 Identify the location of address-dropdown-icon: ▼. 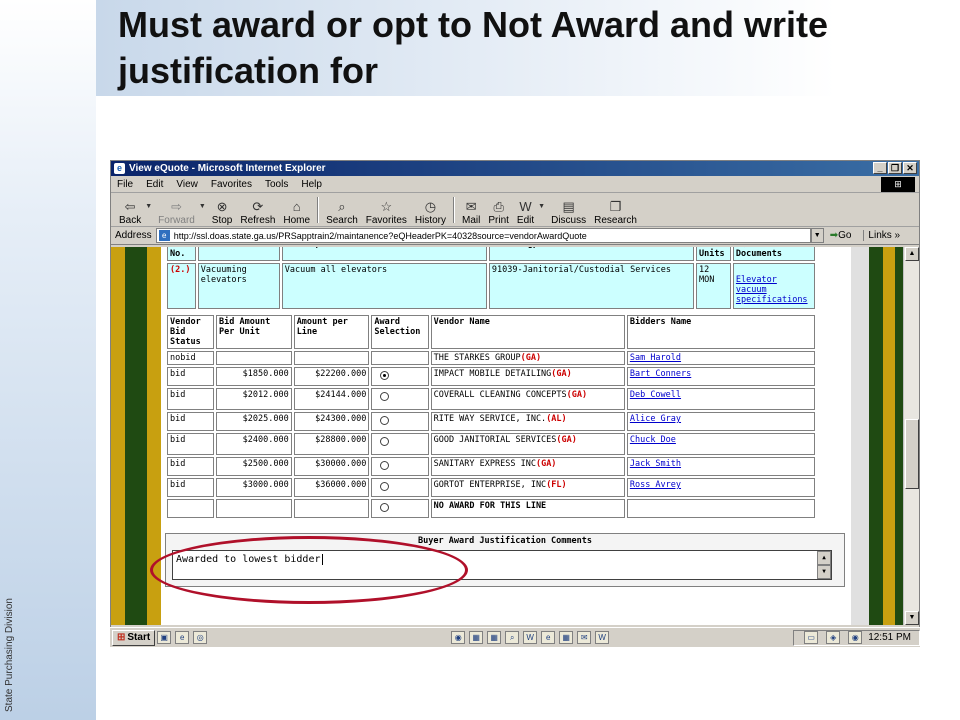
(817, 235).